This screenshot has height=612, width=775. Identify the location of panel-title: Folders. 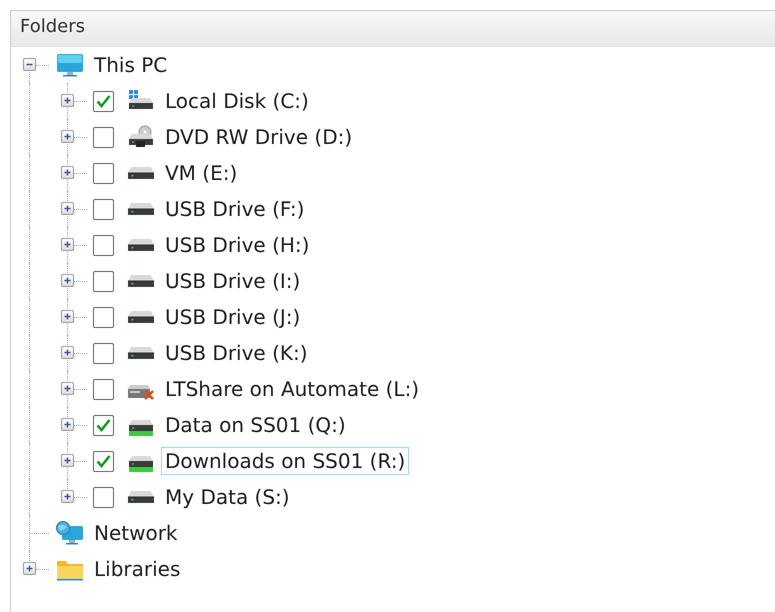
(393, 29).